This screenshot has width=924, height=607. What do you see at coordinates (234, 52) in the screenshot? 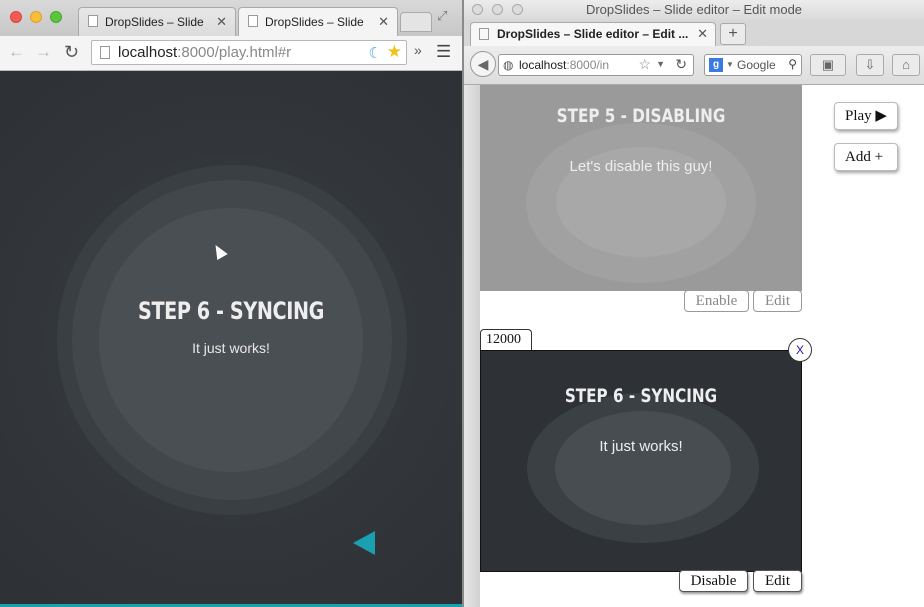
I see `url-path: :8000/play.html#r` at bounding box center [234, 52].